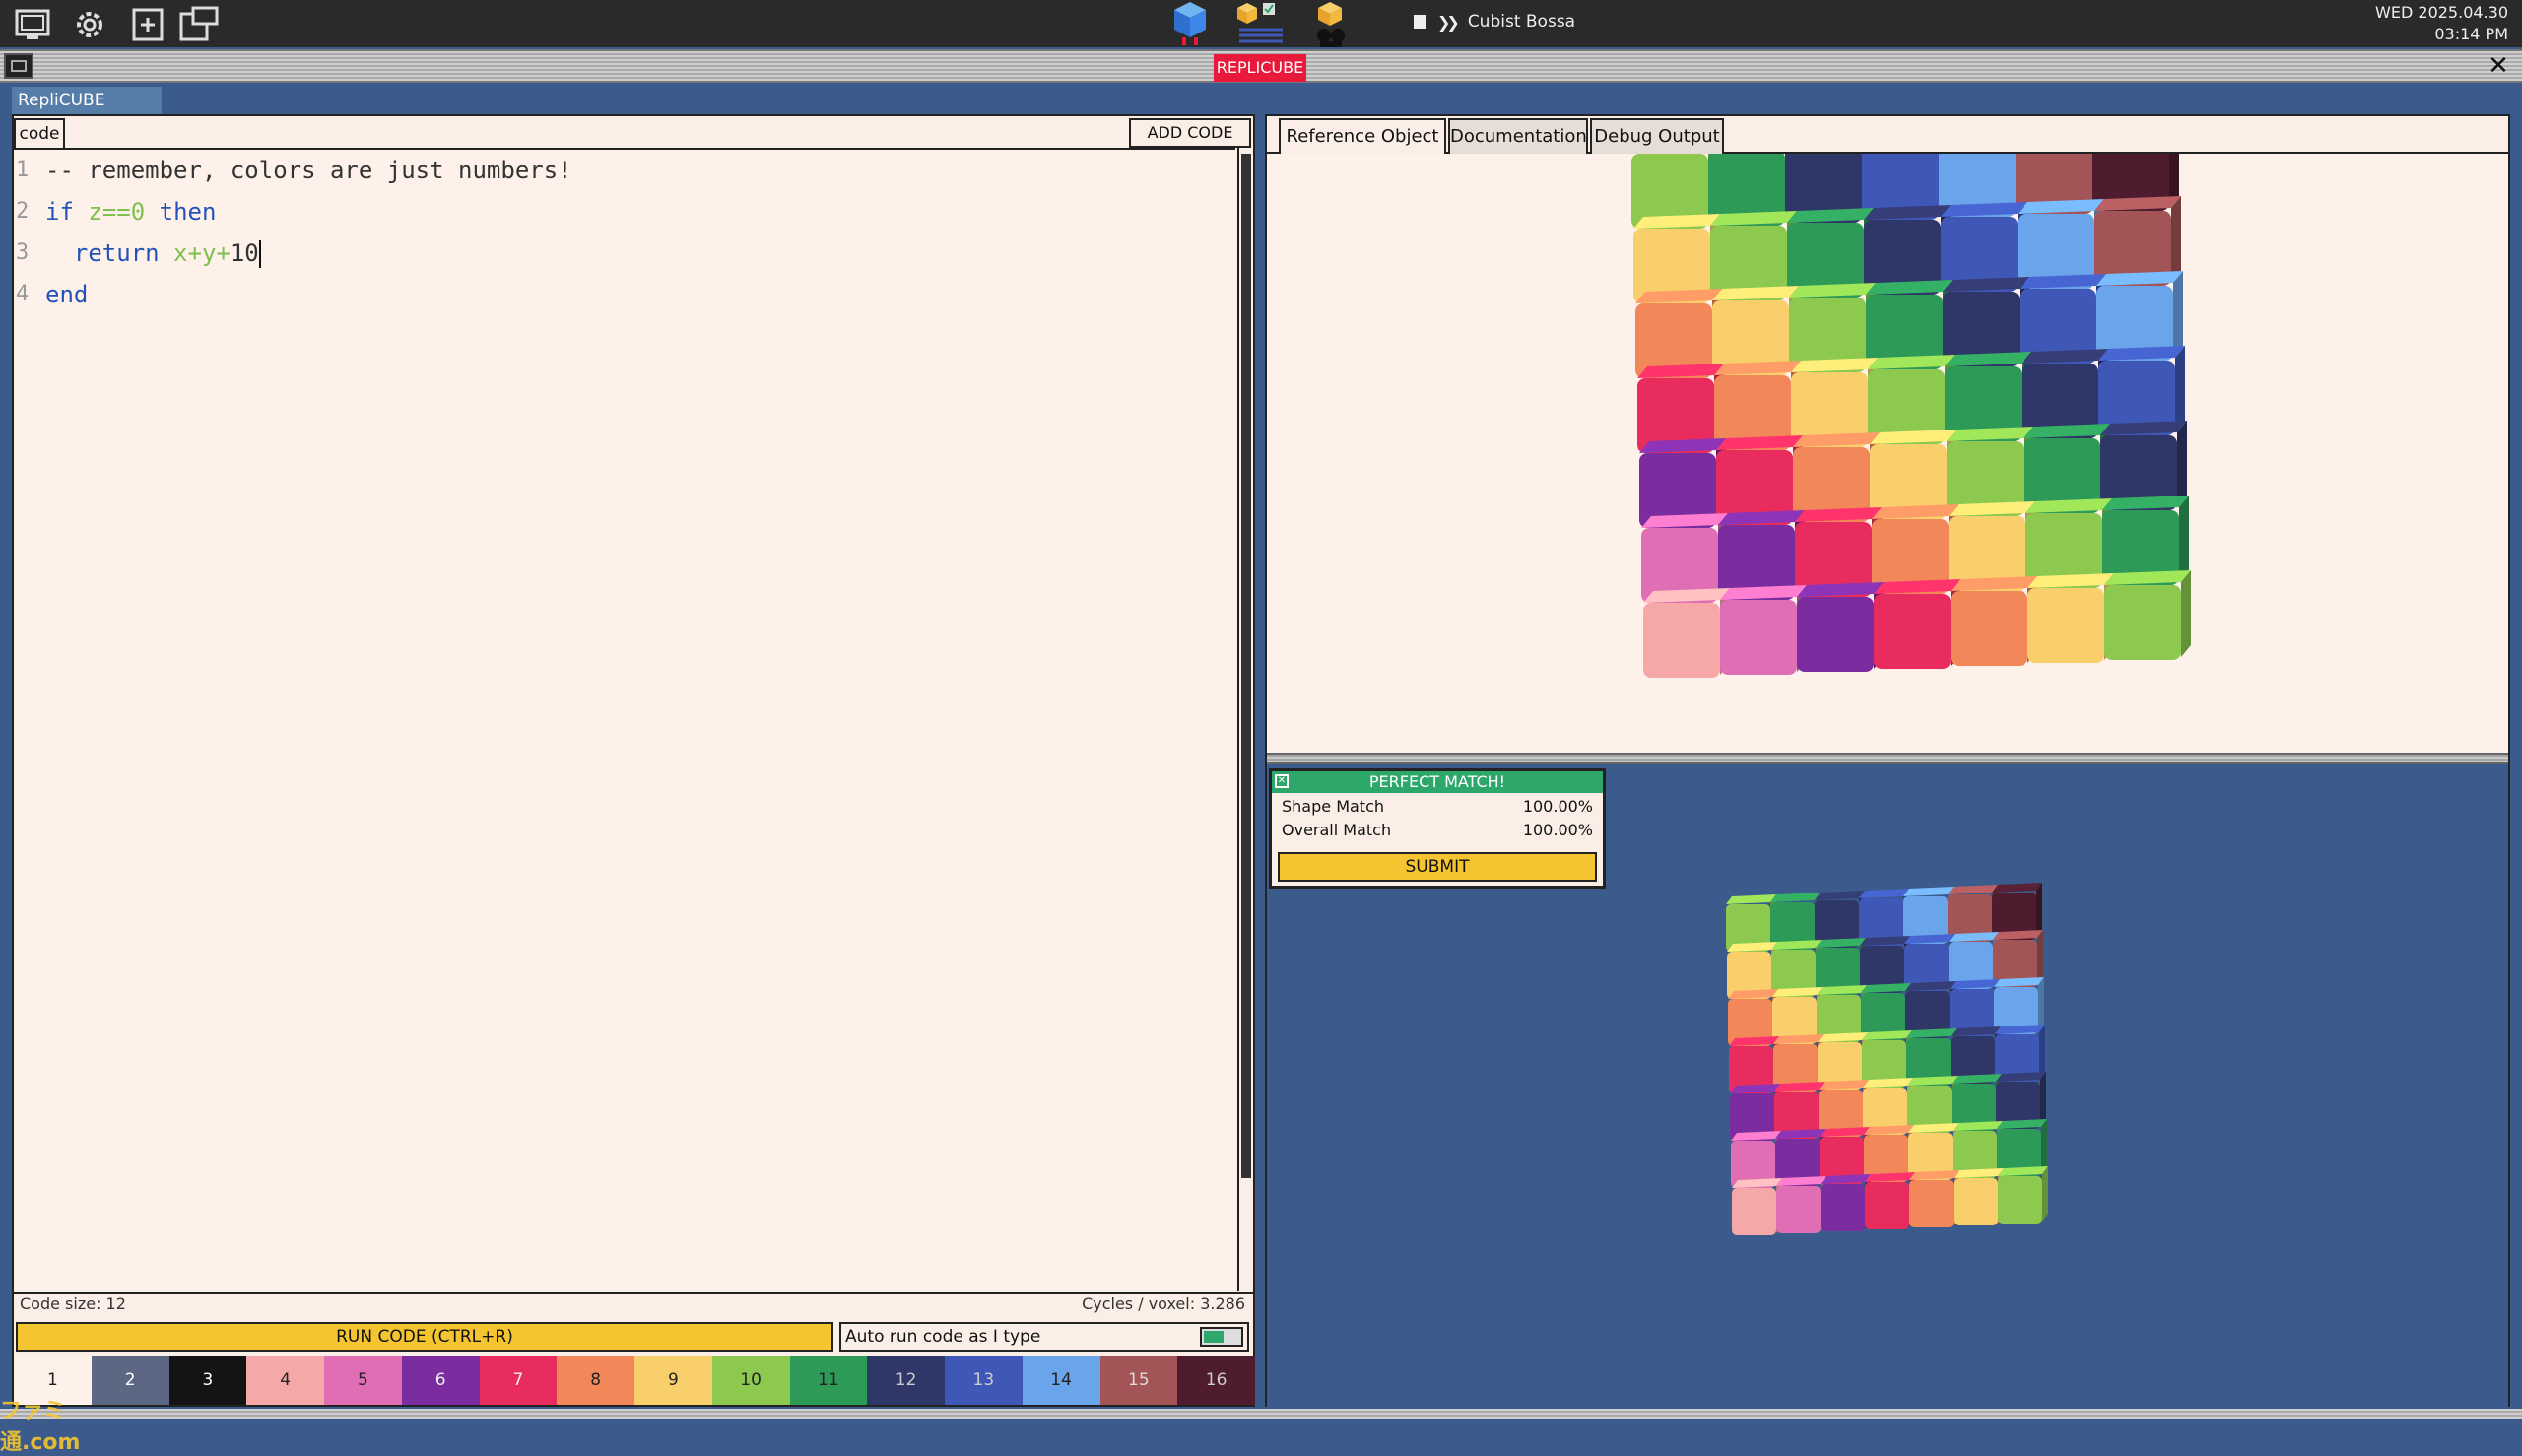 Image resolution: width=2522 pixels, height=1456 pixels. What do you see at coordinates (1190, 22) in the screenshot?
I see `replicube-icon` at bounding box center [1190, 22].